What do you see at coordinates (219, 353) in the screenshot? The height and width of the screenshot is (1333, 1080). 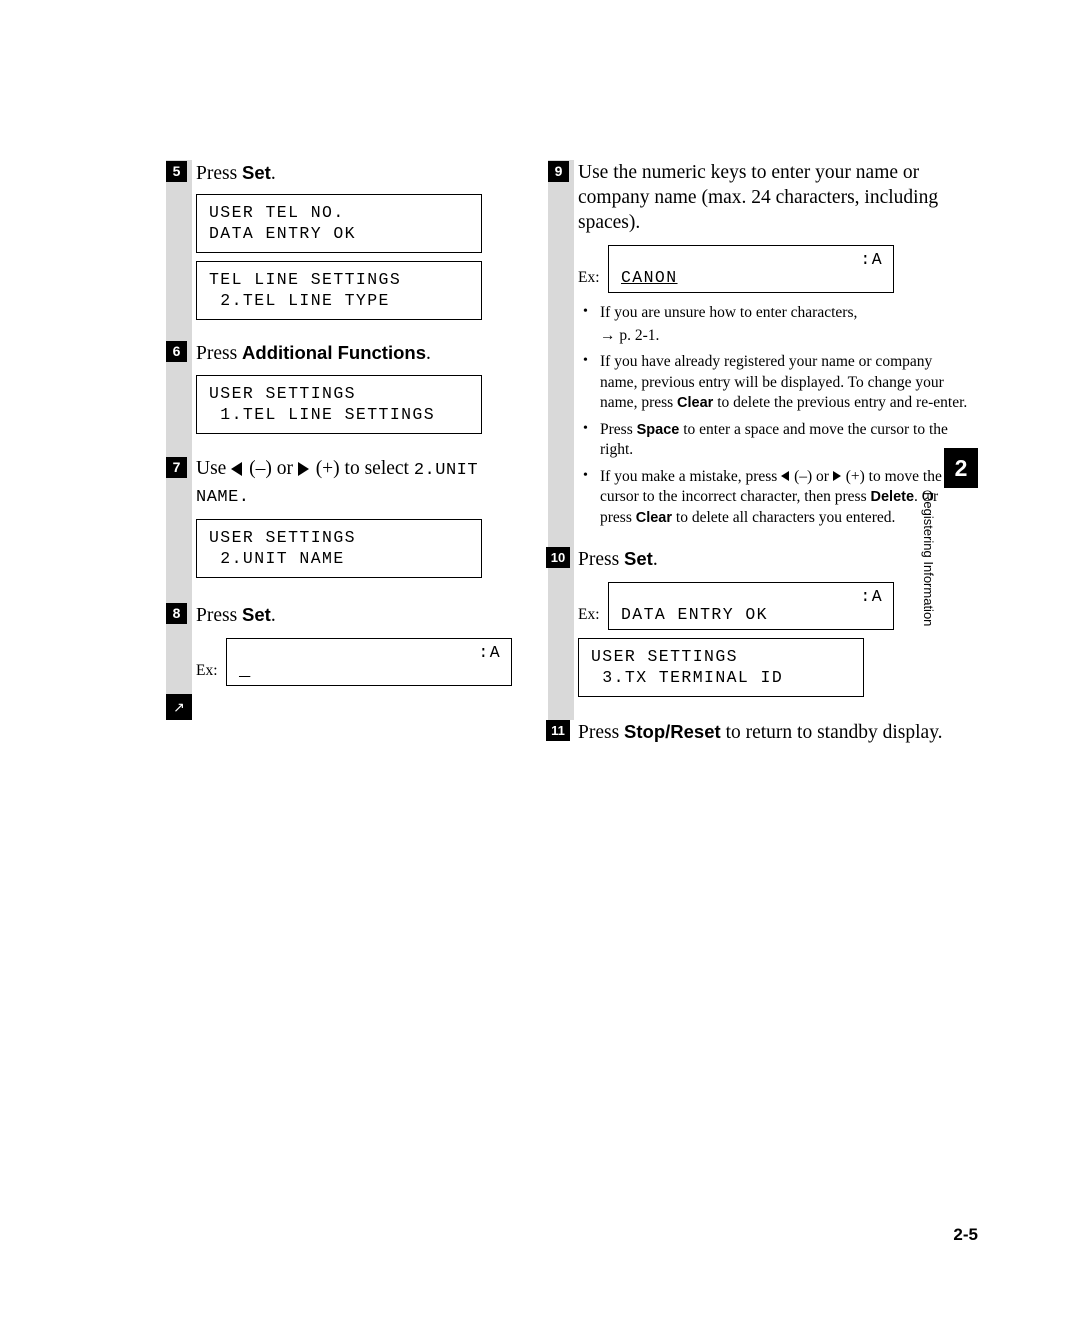 I see `step-6-text-before: Press` at bounding box center [219, 353].